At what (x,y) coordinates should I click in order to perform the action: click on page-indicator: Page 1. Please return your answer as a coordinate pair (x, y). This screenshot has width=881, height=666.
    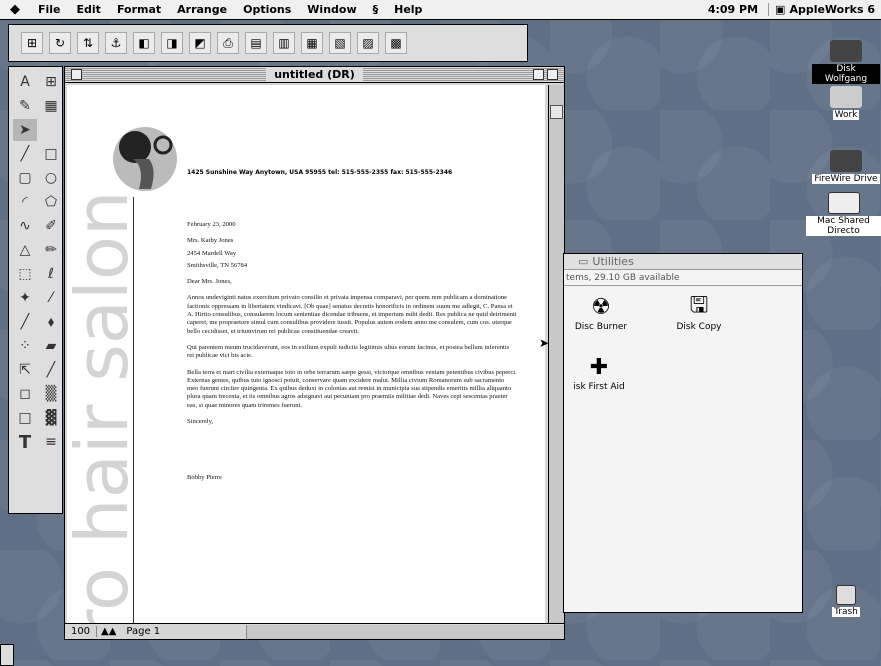
    Looking at the image, I should click on (143, 631).